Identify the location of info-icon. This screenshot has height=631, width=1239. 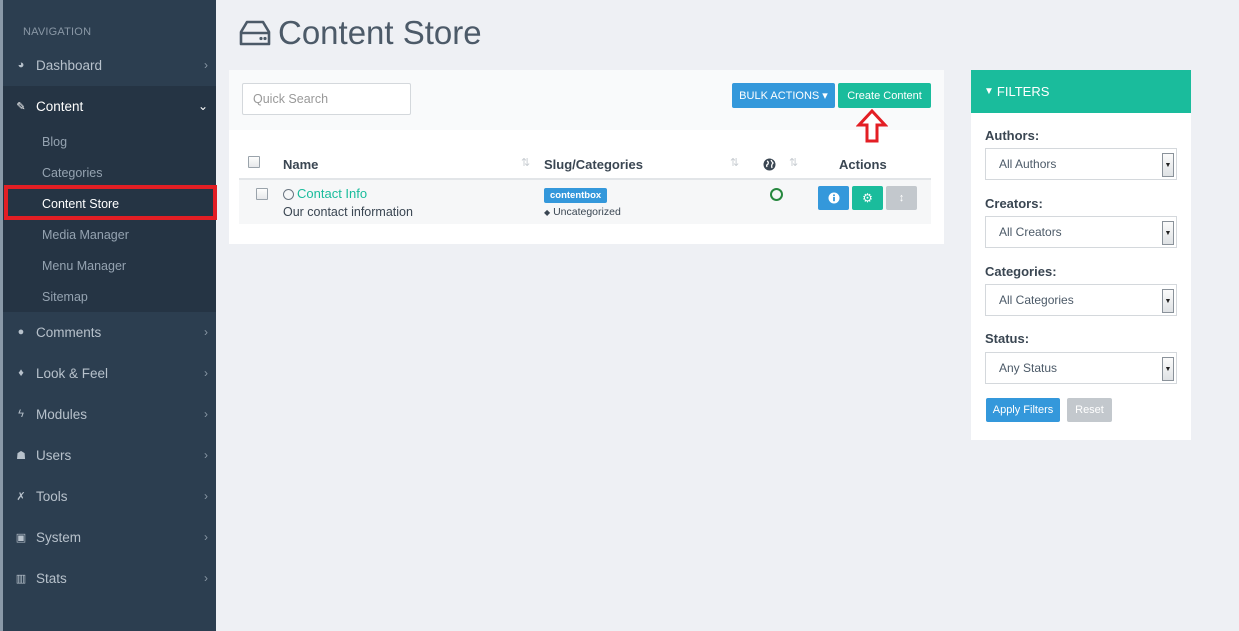
(833, 198).